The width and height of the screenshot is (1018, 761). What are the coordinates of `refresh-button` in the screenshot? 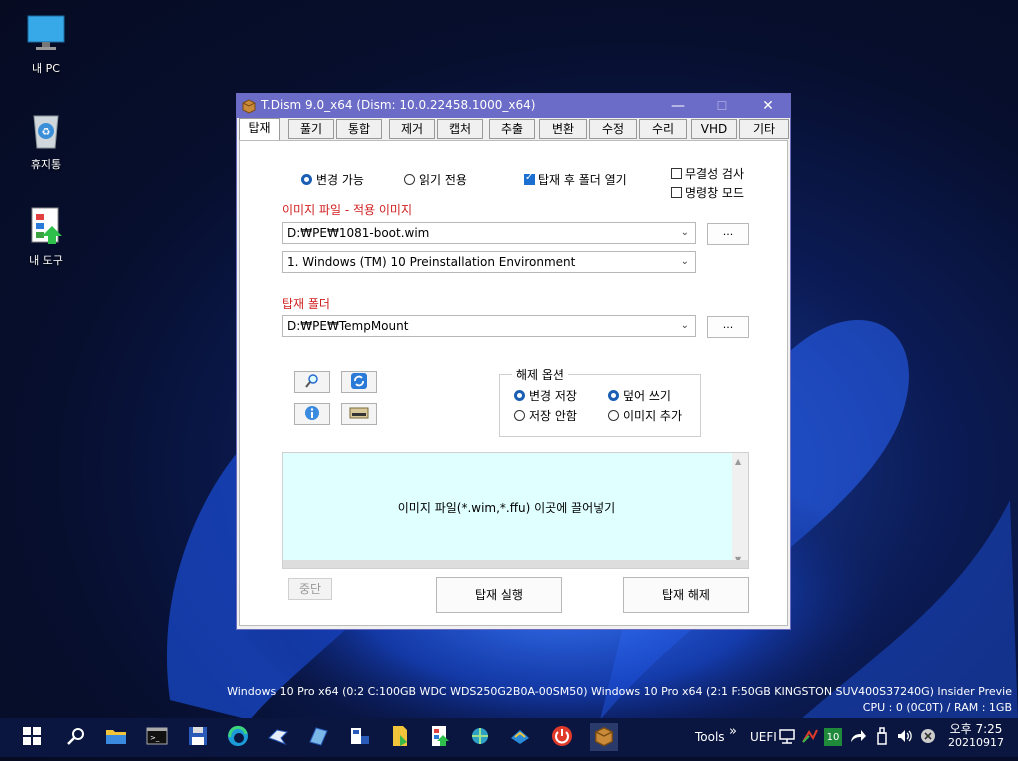 It's located at (359, 382).